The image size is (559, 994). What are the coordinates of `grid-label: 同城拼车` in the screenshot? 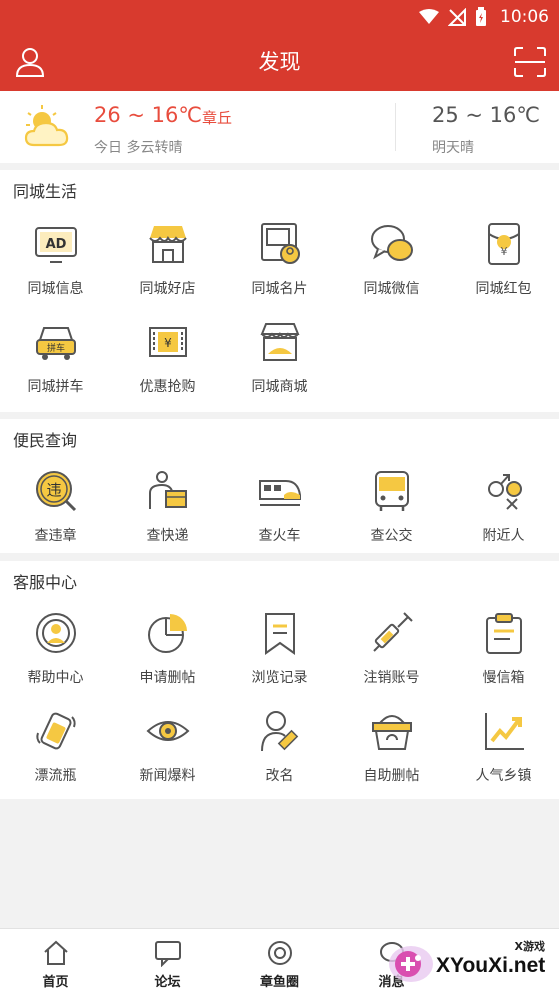 It's located at (55, 387).